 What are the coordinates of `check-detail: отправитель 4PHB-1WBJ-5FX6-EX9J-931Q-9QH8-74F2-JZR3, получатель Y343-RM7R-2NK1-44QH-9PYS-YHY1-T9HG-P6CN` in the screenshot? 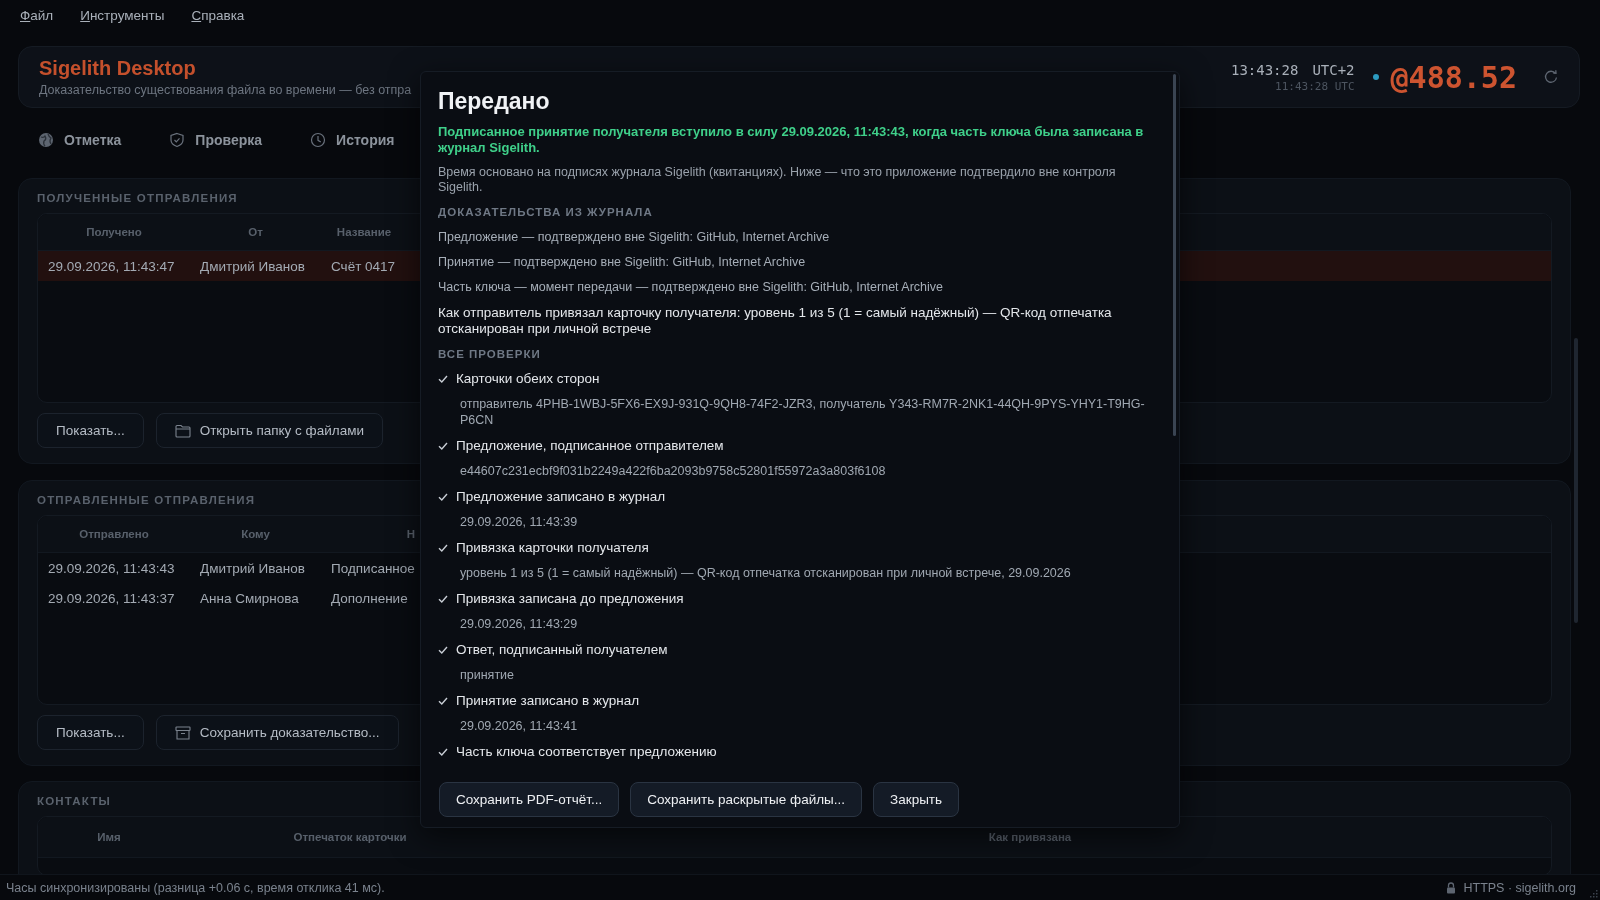 It's located at (803, 412).